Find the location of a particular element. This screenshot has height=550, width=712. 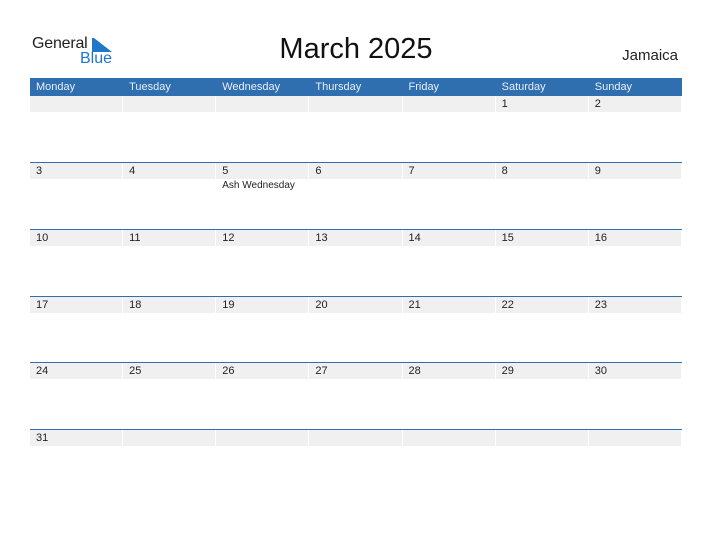

day-cell: 6 is located at coordinates (355, 196).